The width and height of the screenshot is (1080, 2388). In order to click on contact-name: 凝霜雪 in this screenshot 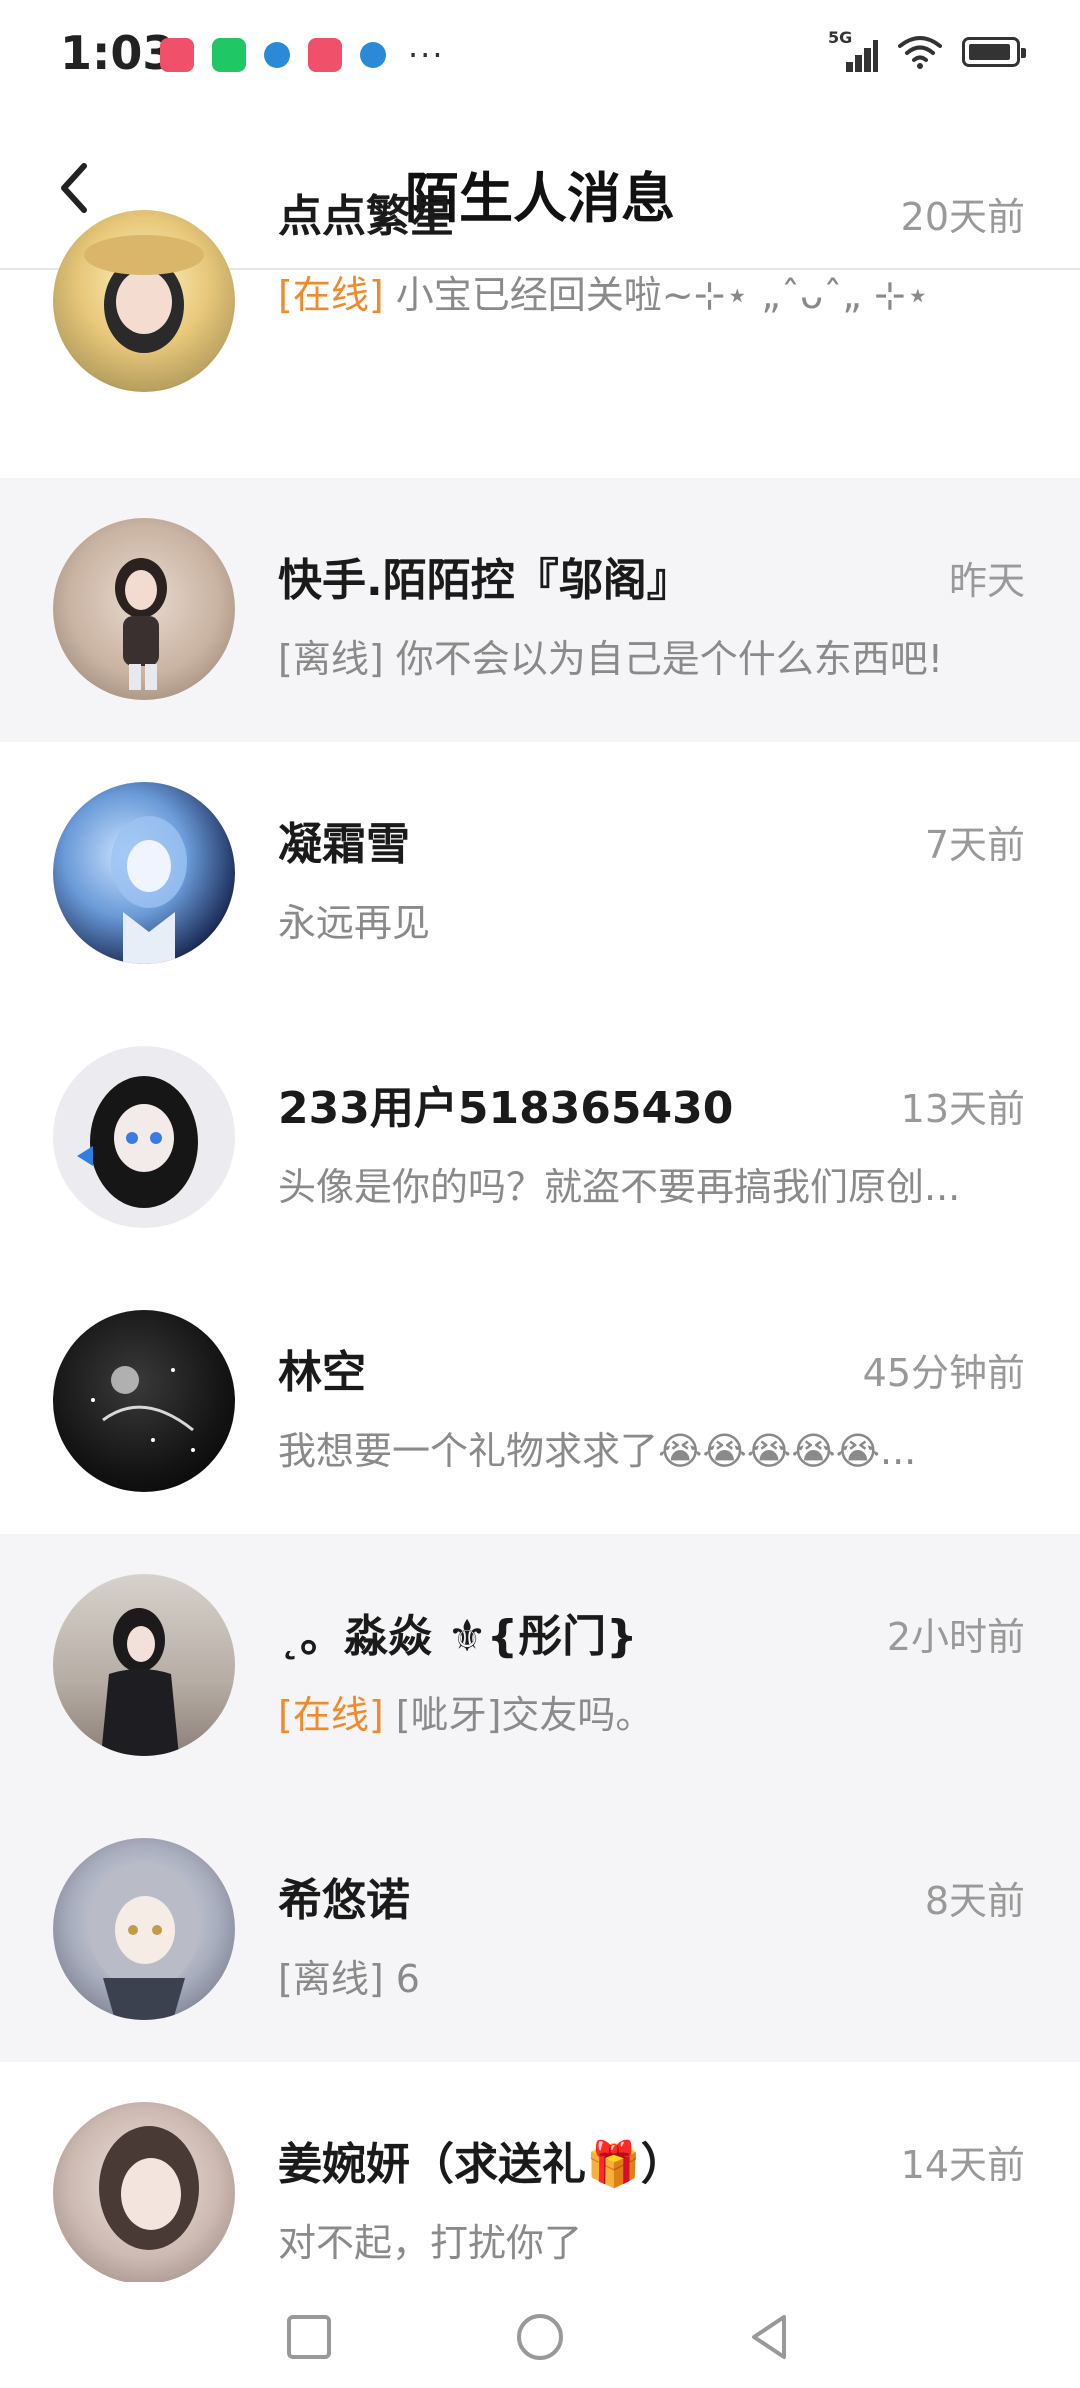, I will do `click(344, 844)`.